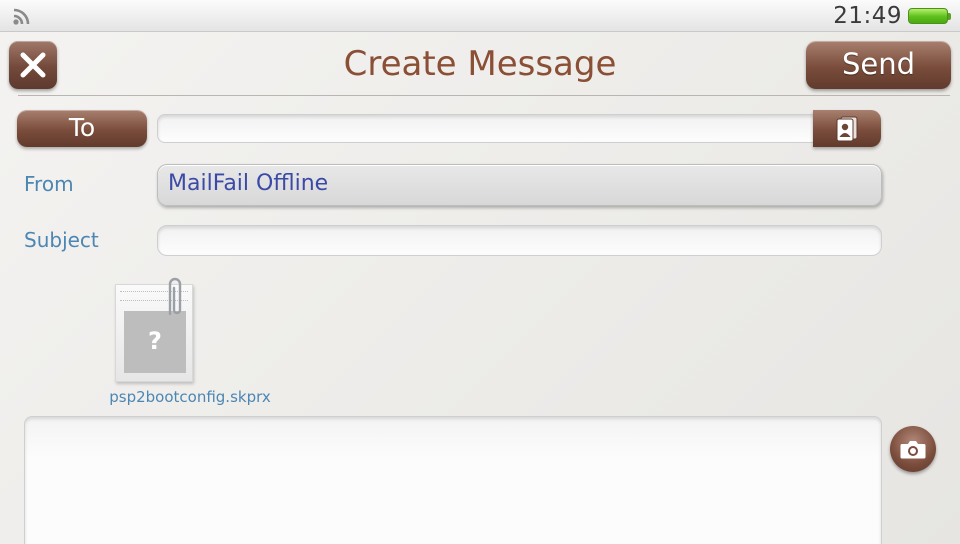  Describe the element at coordinates (82, 128) in the screenshot. I see `to-button: To` at that location.